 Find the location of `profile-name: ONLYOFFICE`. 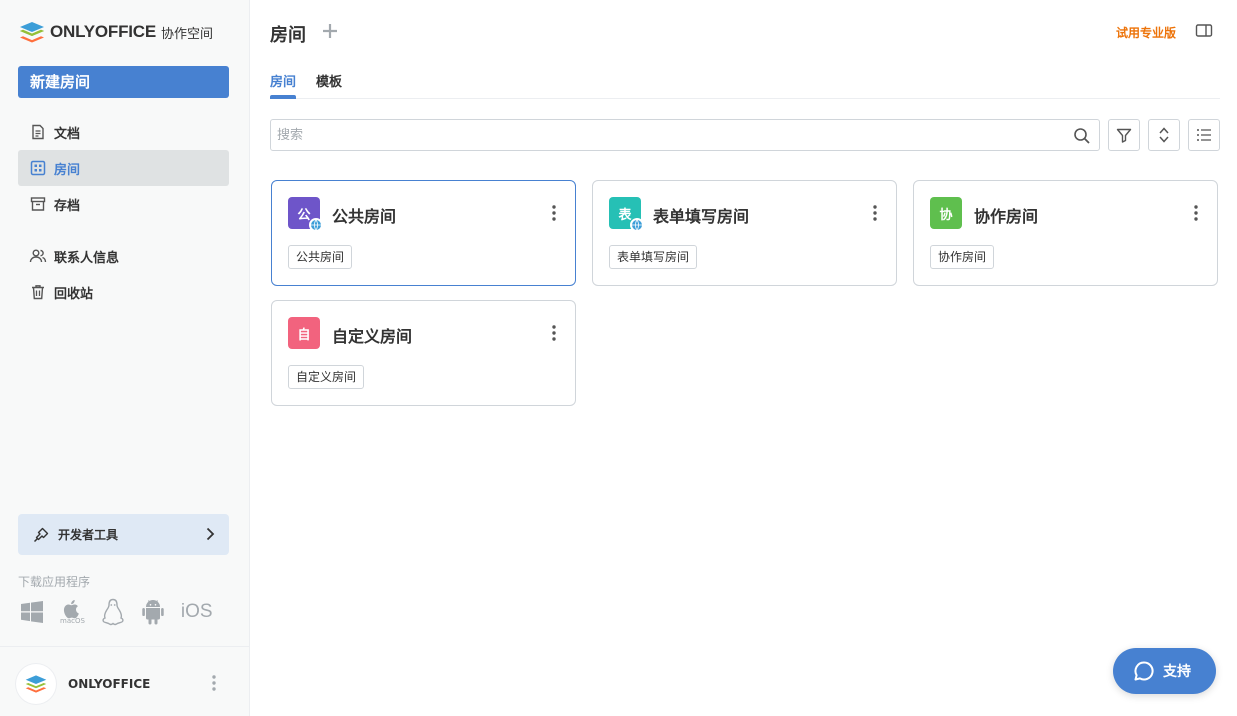

profile-name: ONLYOFFICE is located at coordinates (109, 684).